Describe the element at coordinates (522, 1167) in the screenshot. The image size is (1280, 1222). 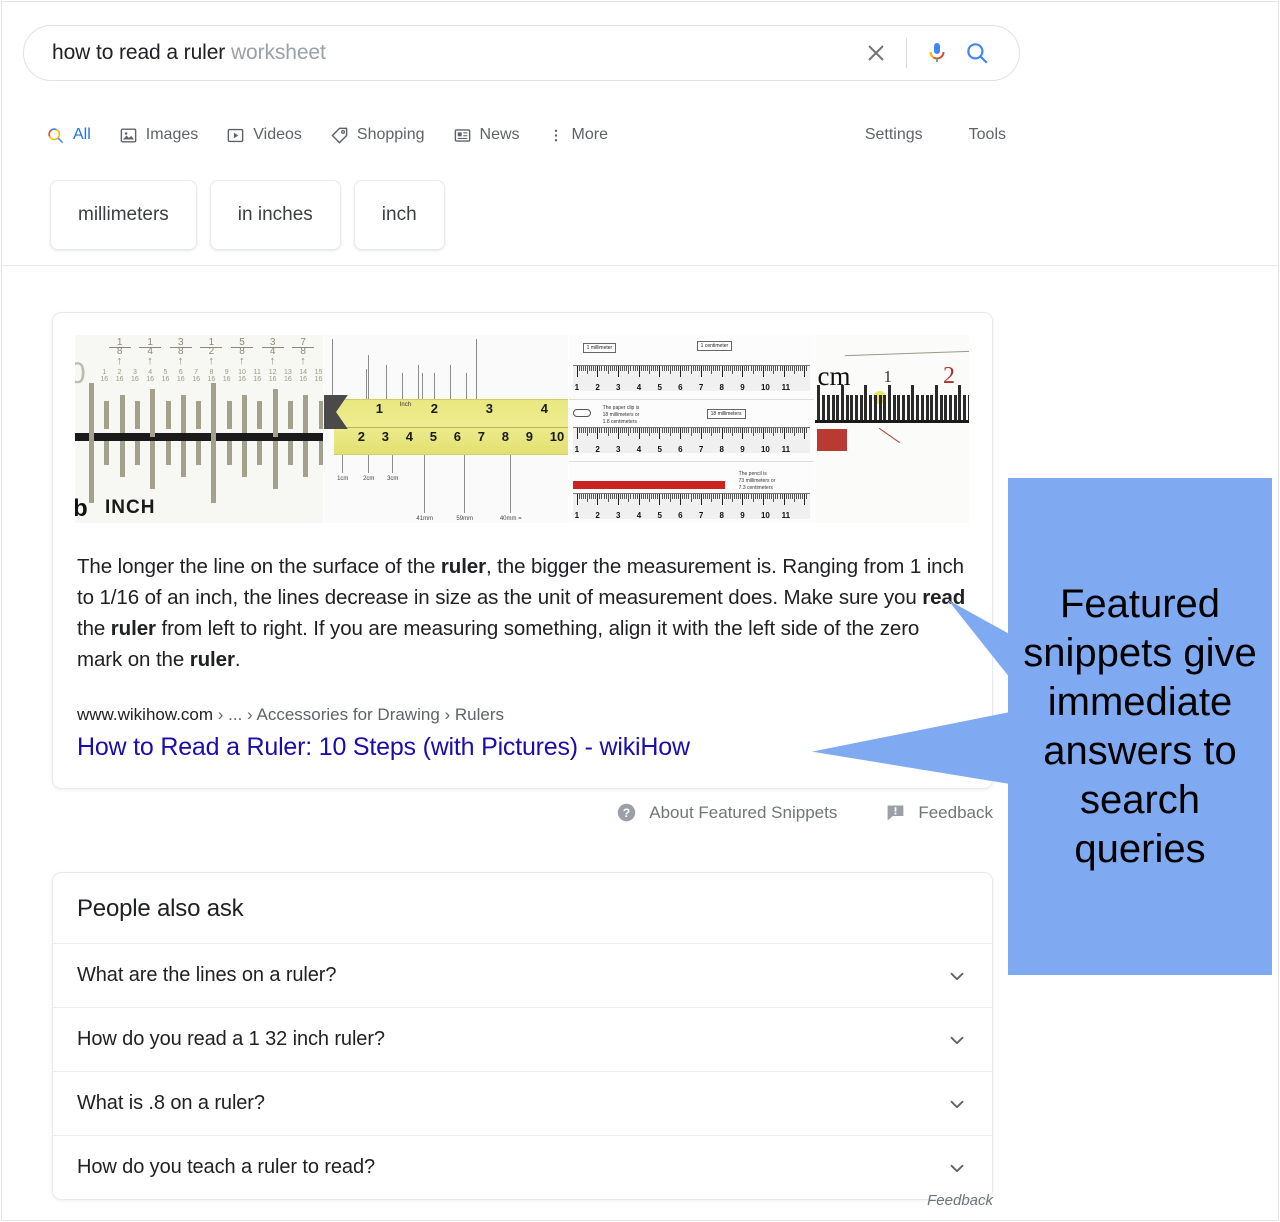
I see `paa-question-row-4: How do you teach a ruler to read?` at that location.